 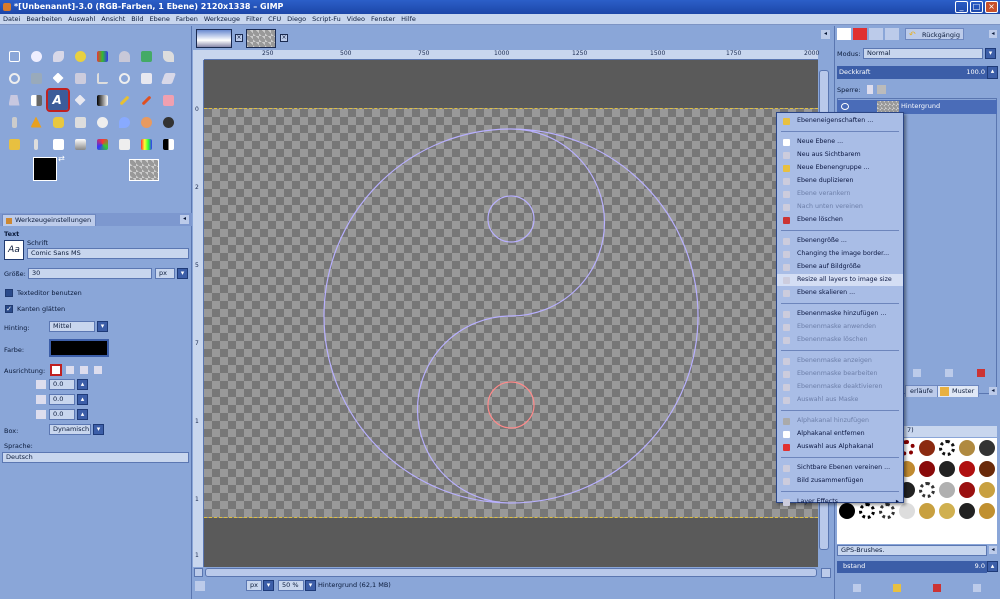 What do you see at coordinates (168, 56) in the screenshot?
I see `paths-tool-icon` at bounding box center [168, 56].